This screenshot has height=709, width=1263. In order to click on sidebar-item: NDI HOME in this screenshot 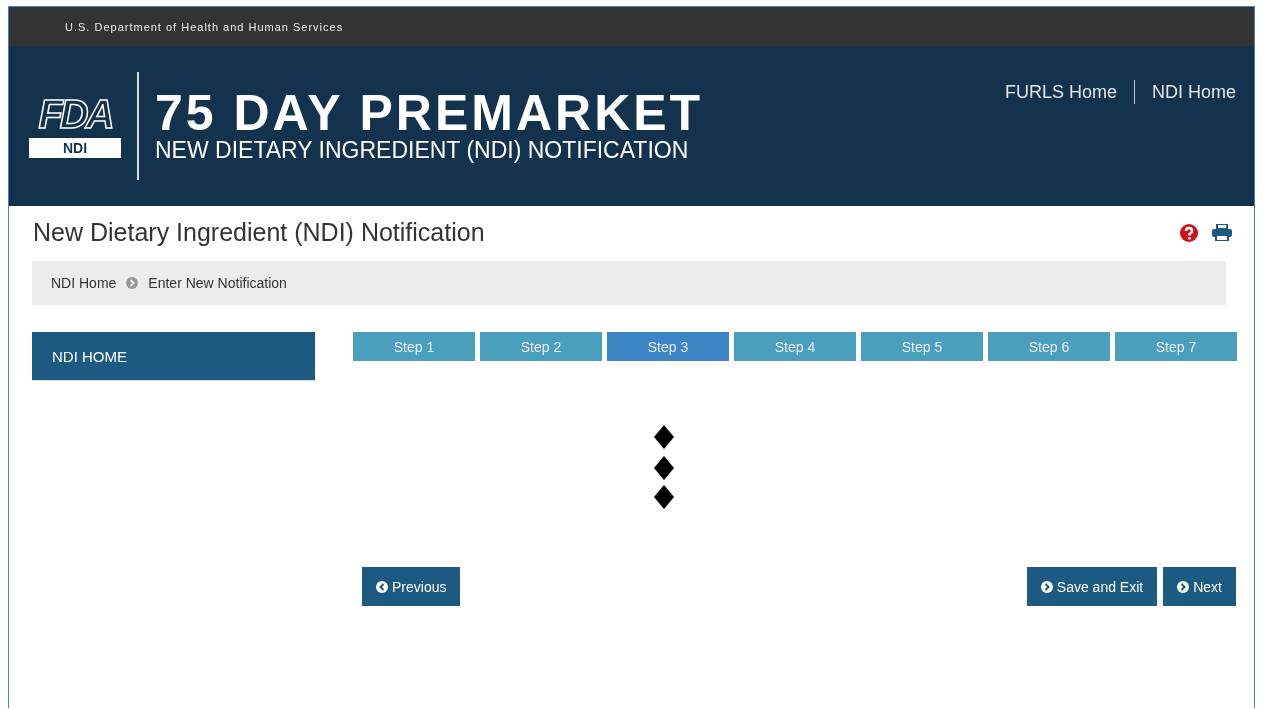, I will do `click(173, 356)`.